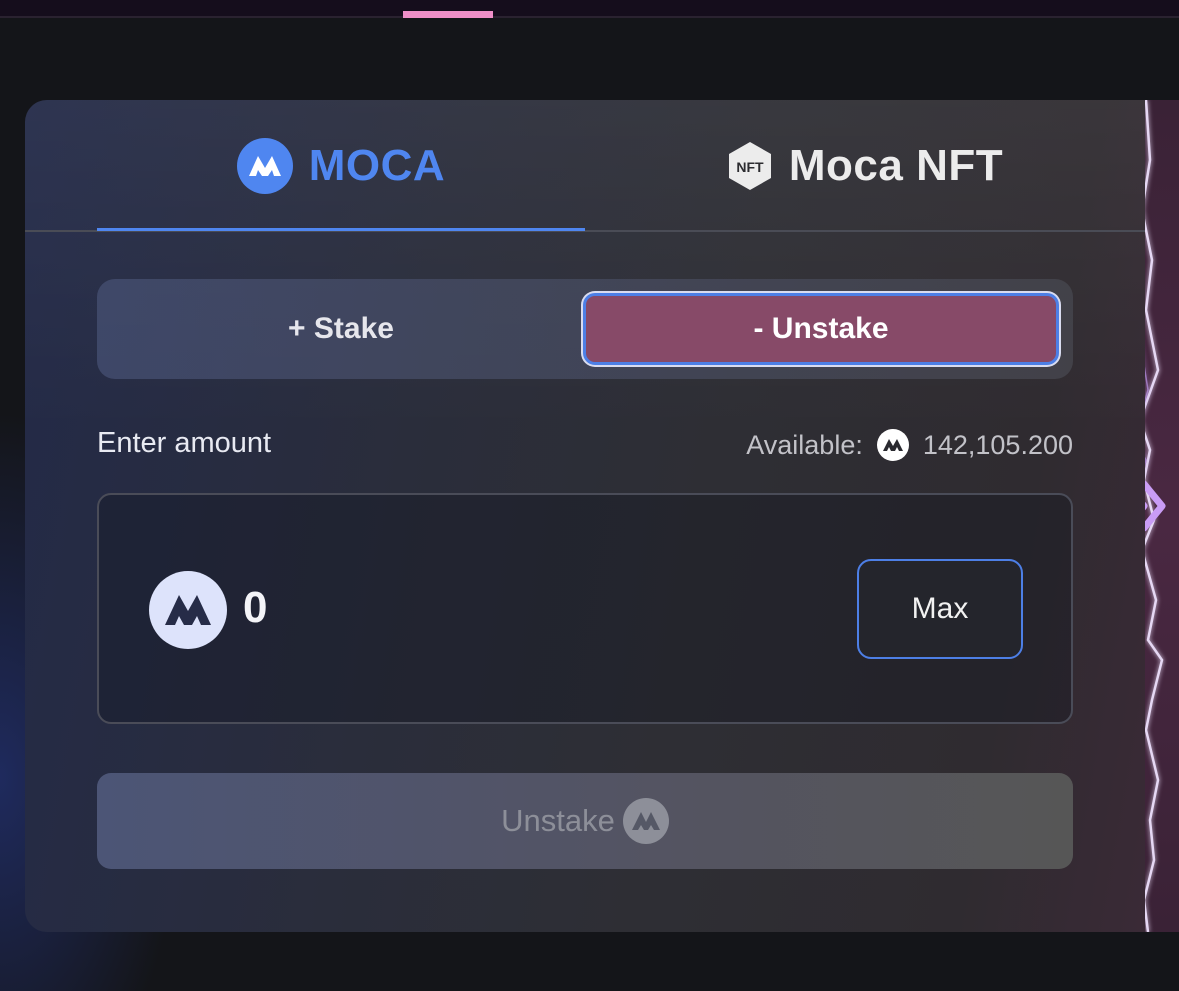  What do you see at coordinates (343, 608) in the screenshot?
I see `amount-input` at bounding box center [343, 608].